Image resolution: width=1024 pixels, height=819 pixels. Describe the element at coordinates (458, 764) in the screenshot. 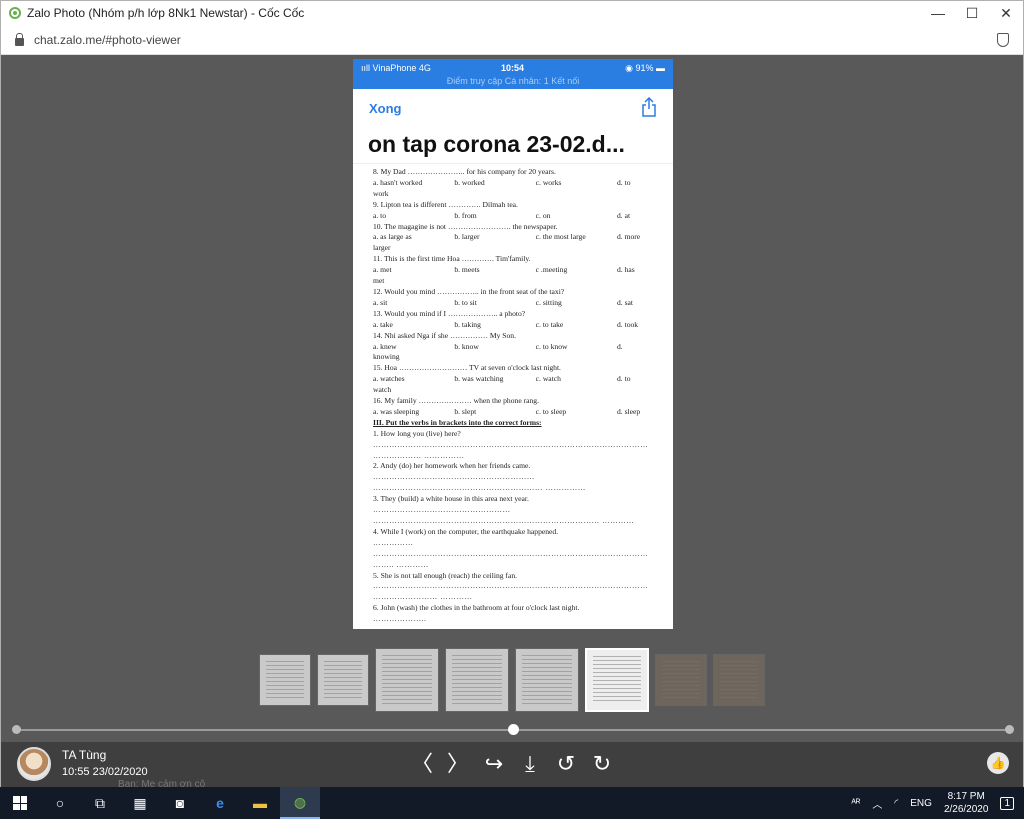

I see `next-button: 〉` at that location.